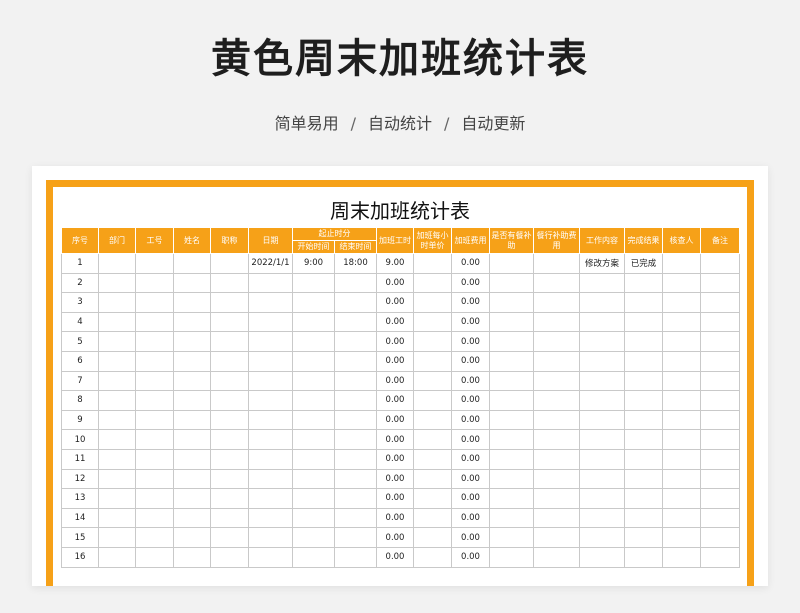 The image size is (800, 613). I want to click on cell-seq: 9, so click(80, 420).